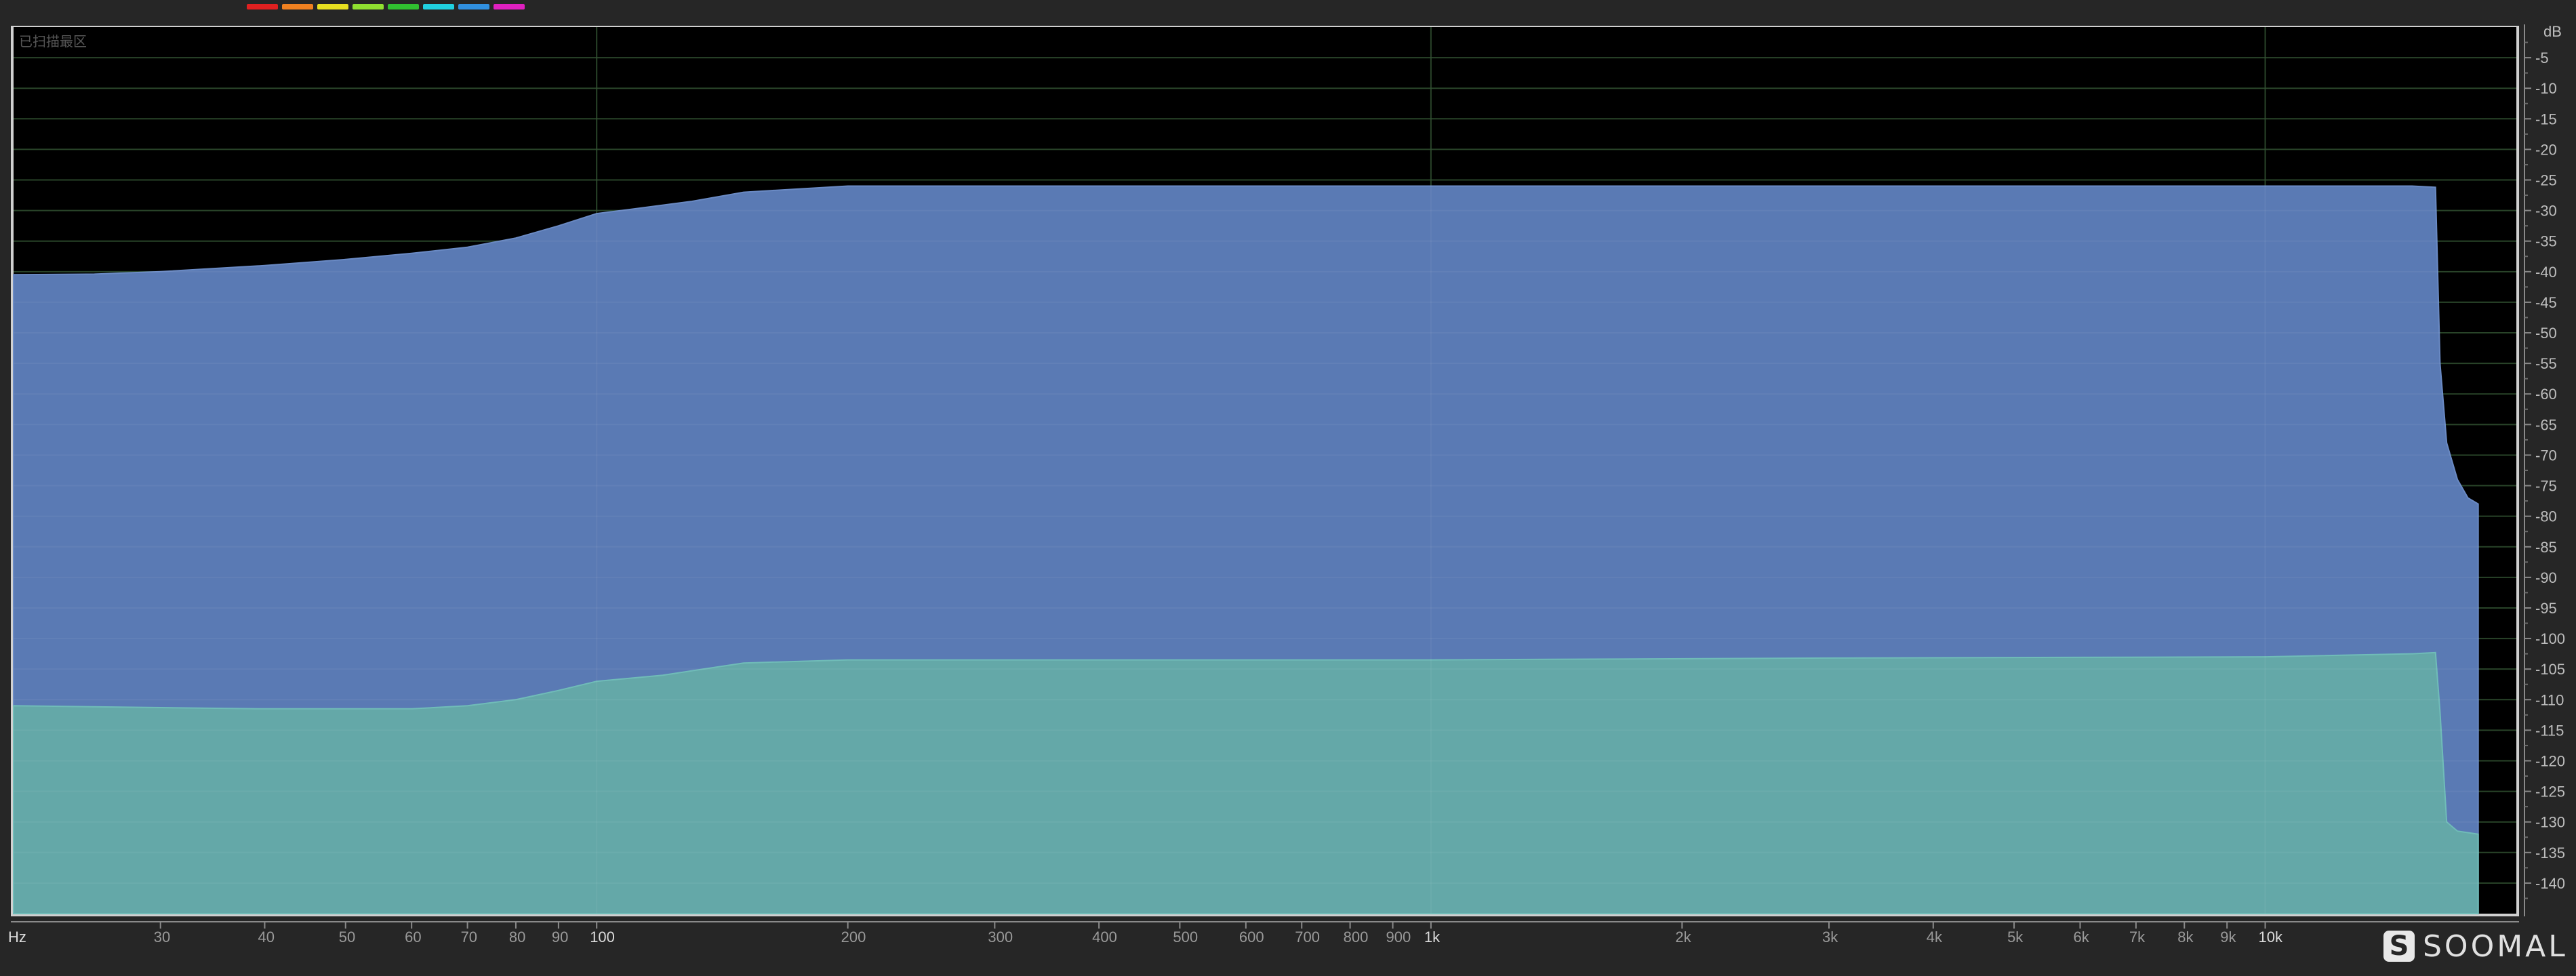 This screenshot has height=976, width=2576. What do you see at coordinates (413, 938) in the screenshot?
I see `x-tick-label: 60` at bounding box center [413, 938].